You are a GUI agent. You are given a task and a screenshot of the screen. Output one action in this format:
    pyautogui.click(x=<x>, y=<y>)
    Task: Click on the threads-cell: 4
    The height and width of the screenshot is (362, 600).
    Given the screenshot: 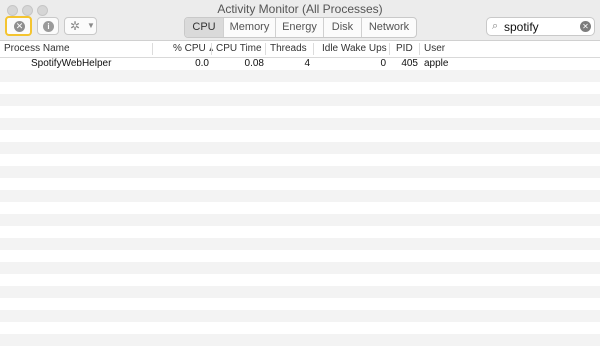 What is the action you would take?
    pyautogui.click(x=307, y=63)
    